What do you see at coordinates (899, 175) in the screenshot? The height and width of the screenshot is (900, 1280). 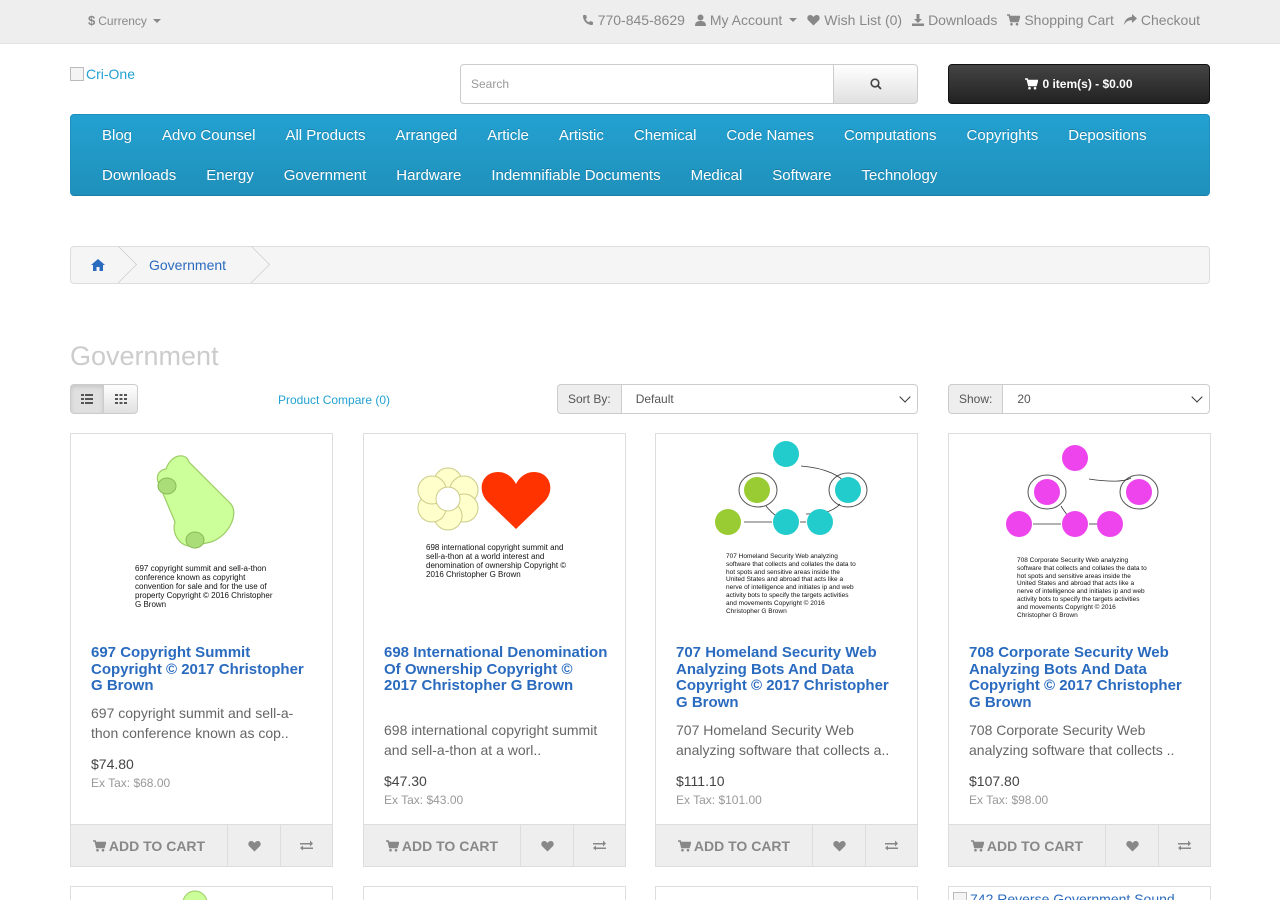 I see `menu-item-technology: Technology` at bounding box center [899, 175].